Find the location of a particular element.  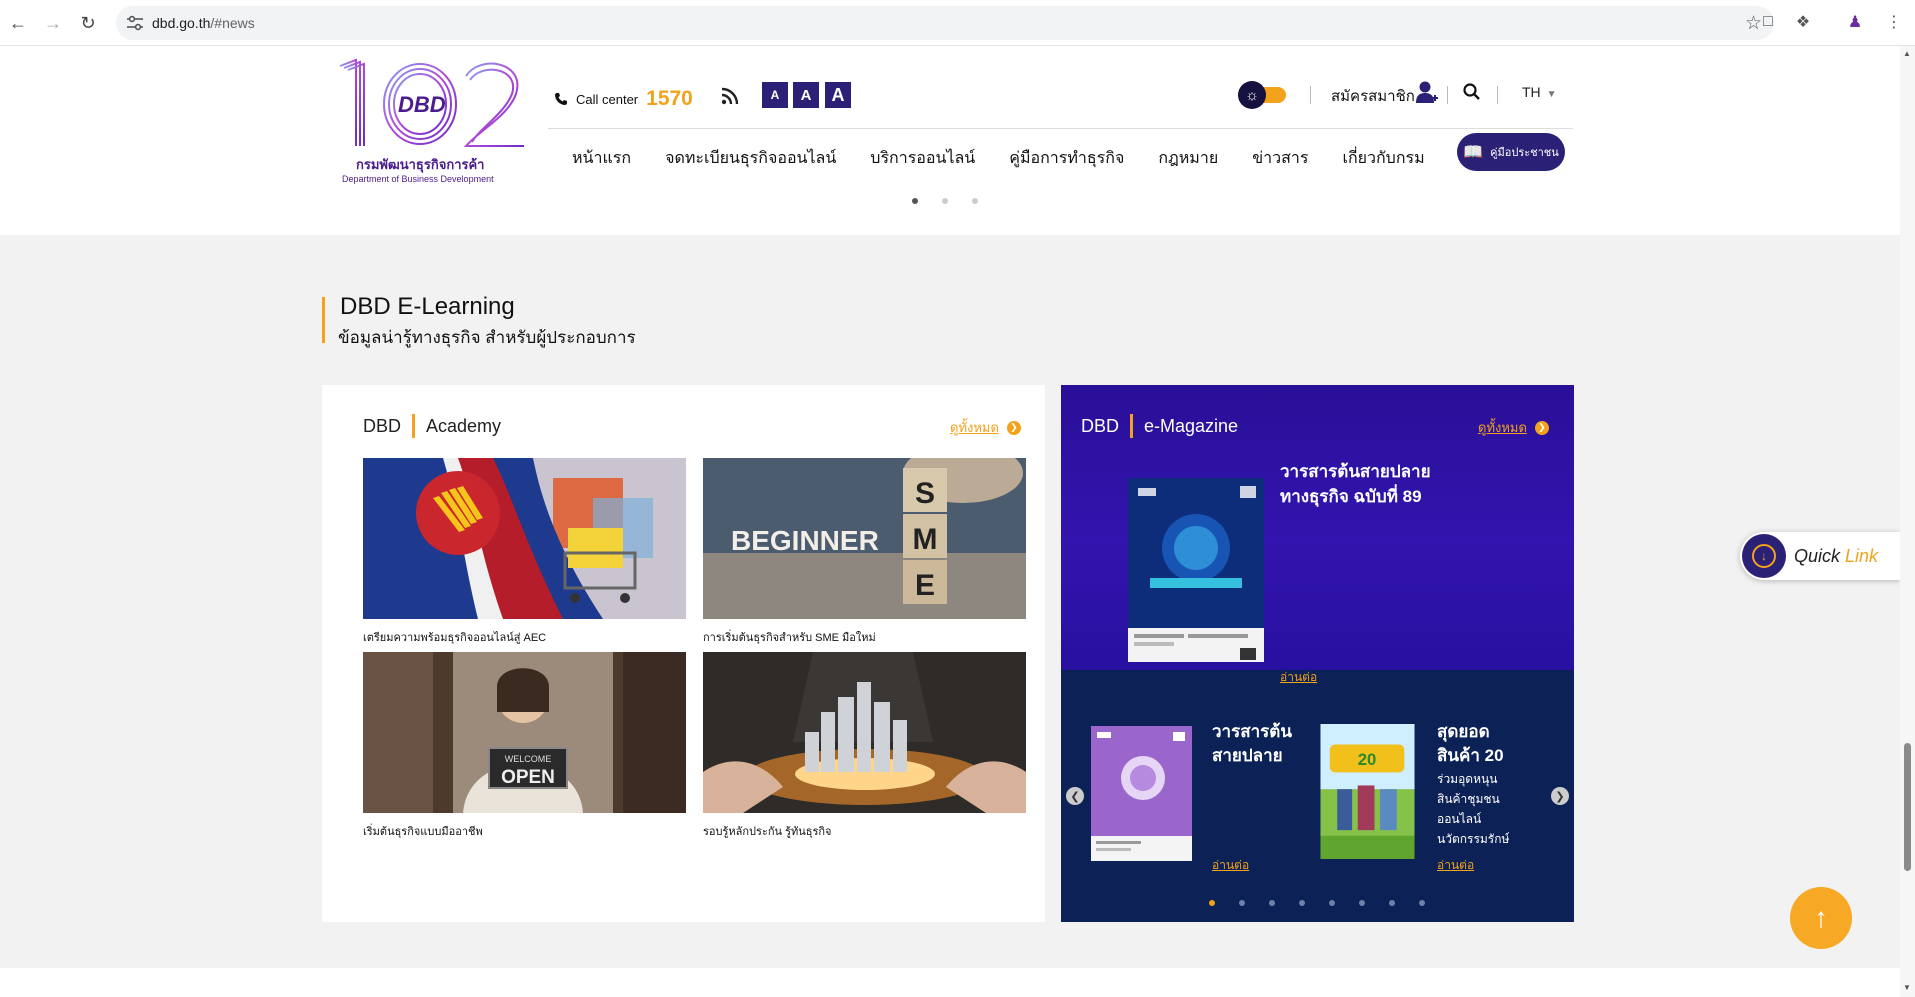

menu-online-services: บริการออนไลน์ is located at coordinates (922, 159).